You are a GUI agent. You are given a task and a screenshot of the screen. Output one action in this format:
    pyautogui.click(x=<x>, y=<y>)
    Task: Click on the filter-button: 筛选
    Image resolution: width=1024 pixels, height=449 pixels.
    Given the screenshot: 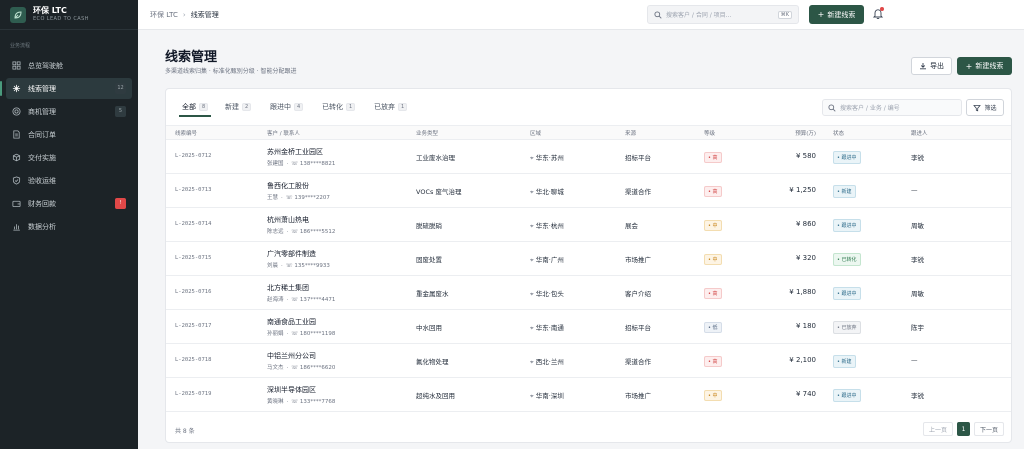 What is the action you would take?
    pyautogui.click(x=985, y=107)
    